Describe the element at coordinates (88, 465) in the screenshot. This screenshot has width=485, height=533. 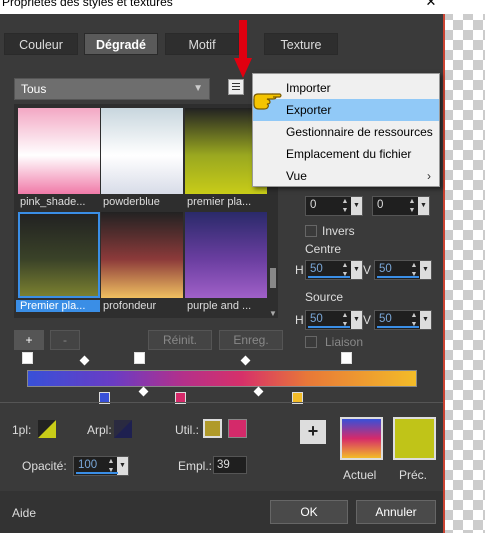
I see `opacity-value: 100` at that location.